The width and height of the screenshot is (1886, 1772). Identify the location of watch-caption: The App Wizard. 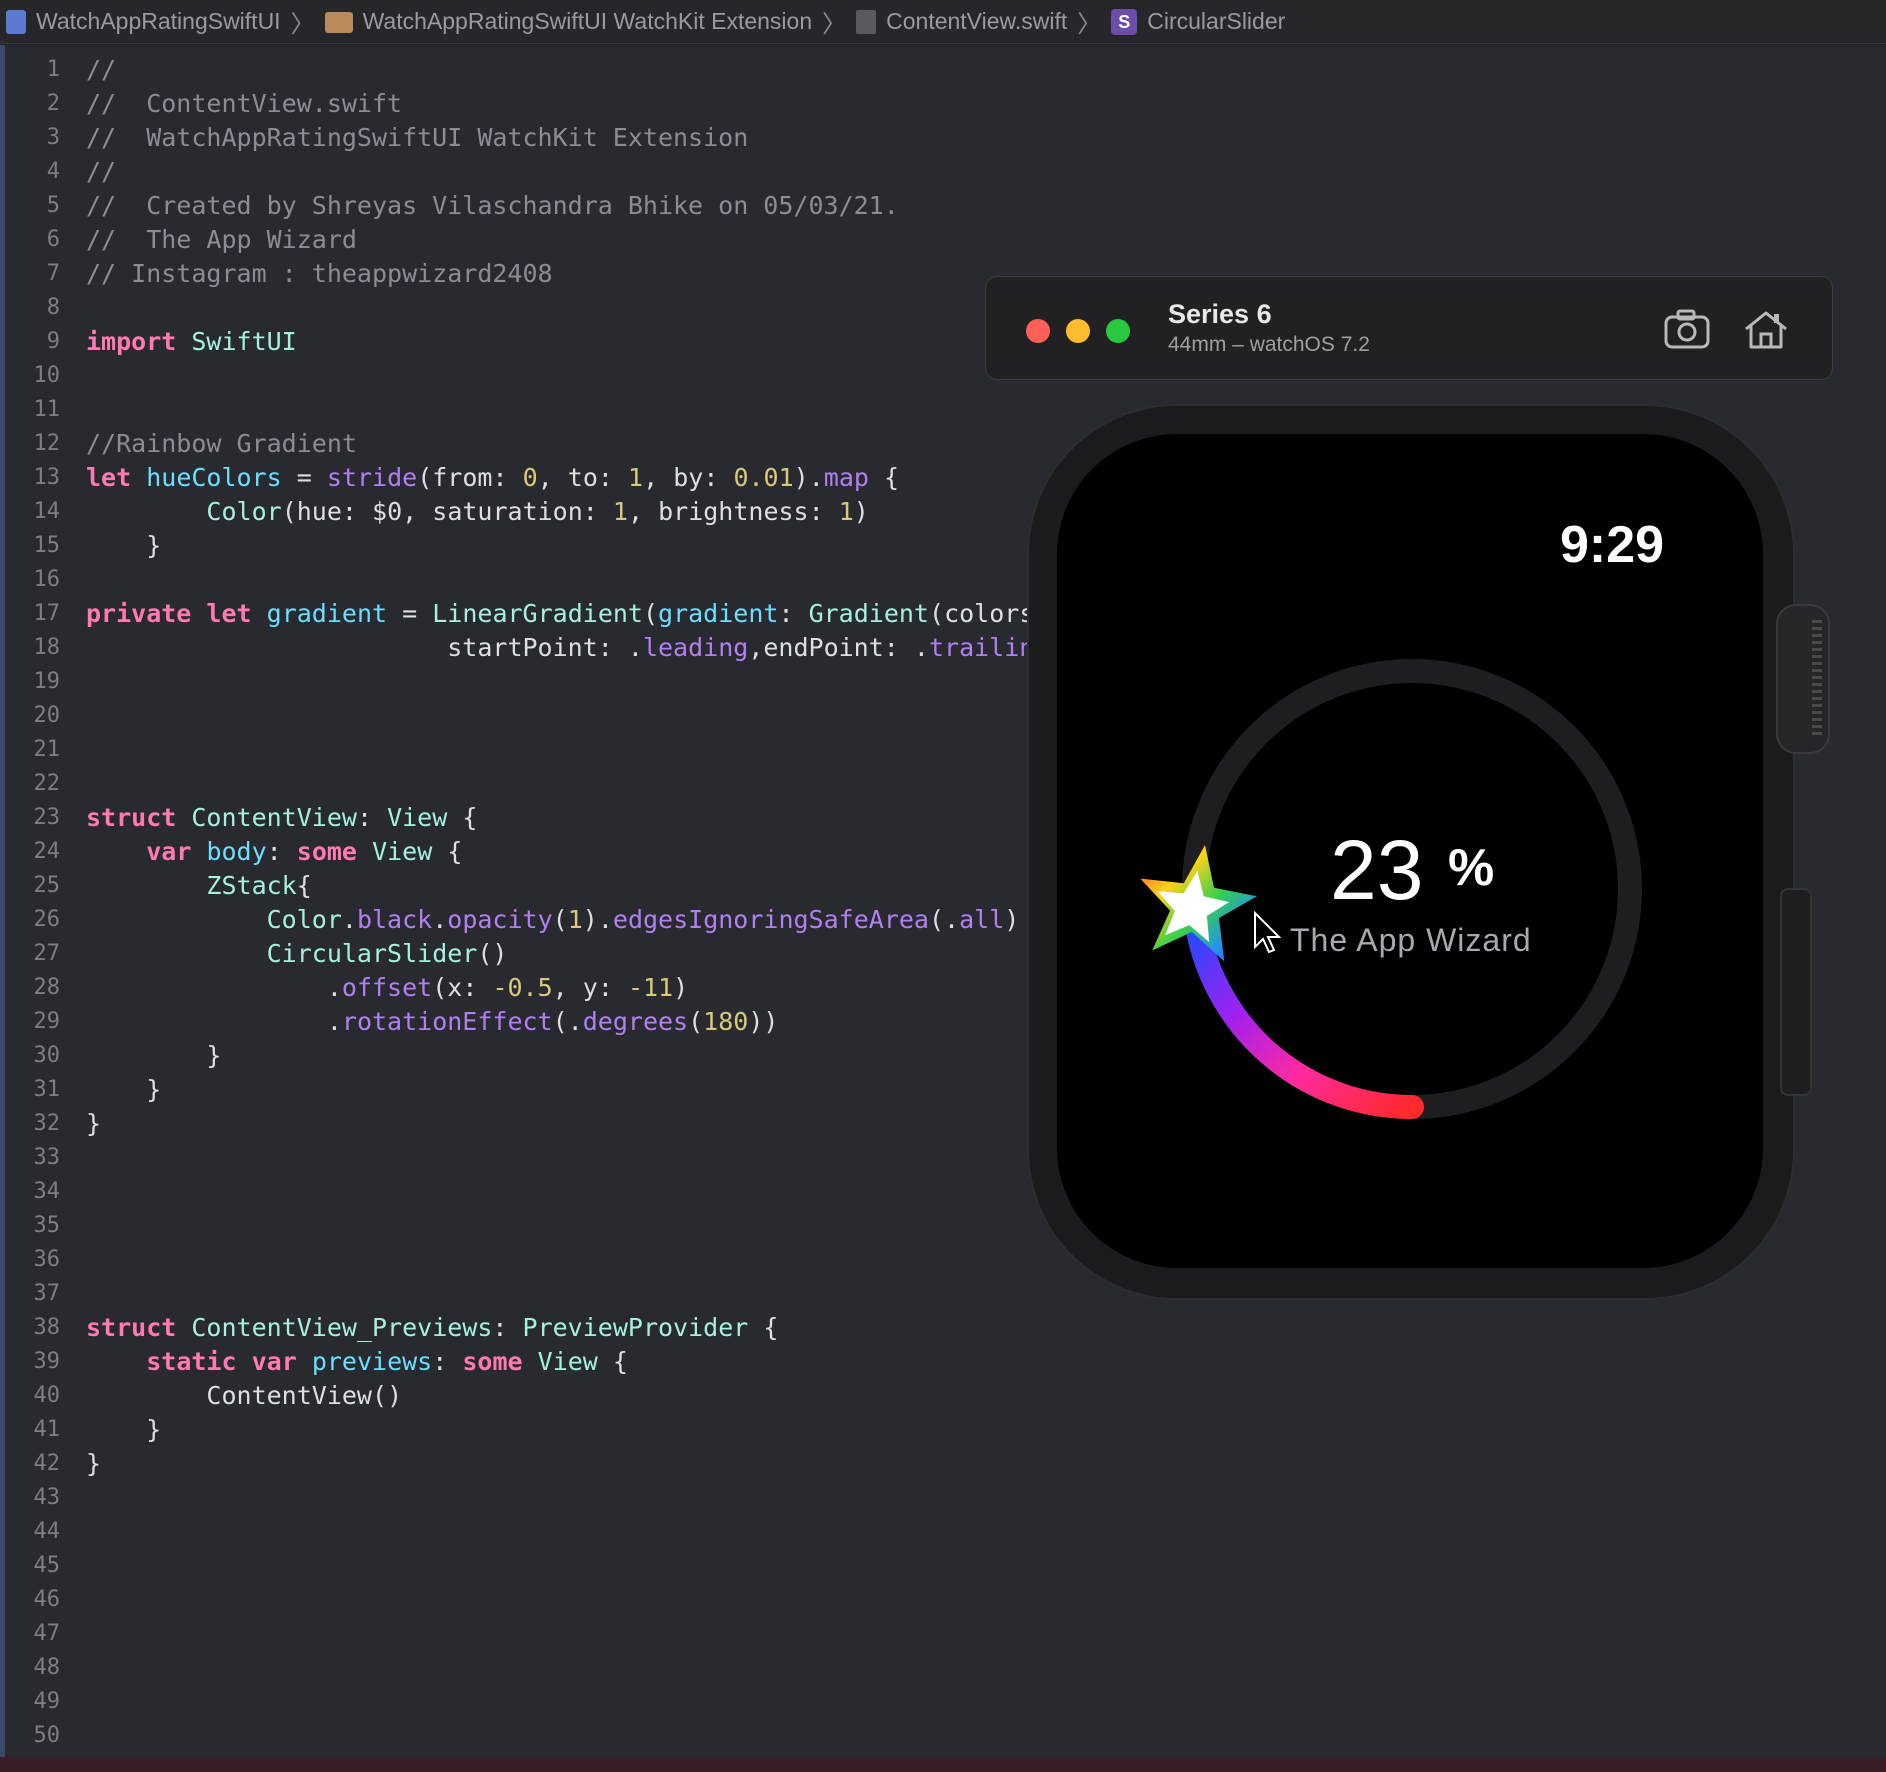
(1411, 940).